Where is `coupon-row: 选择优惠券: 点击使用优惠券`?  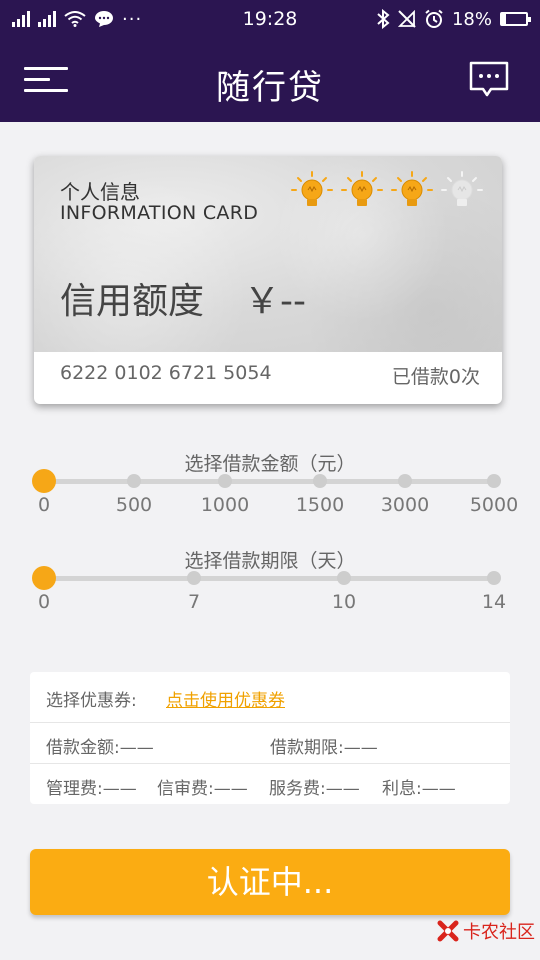 coupon-row: 选择优惠券: 点击使用优惠券 is located at coordinates (270, 697).